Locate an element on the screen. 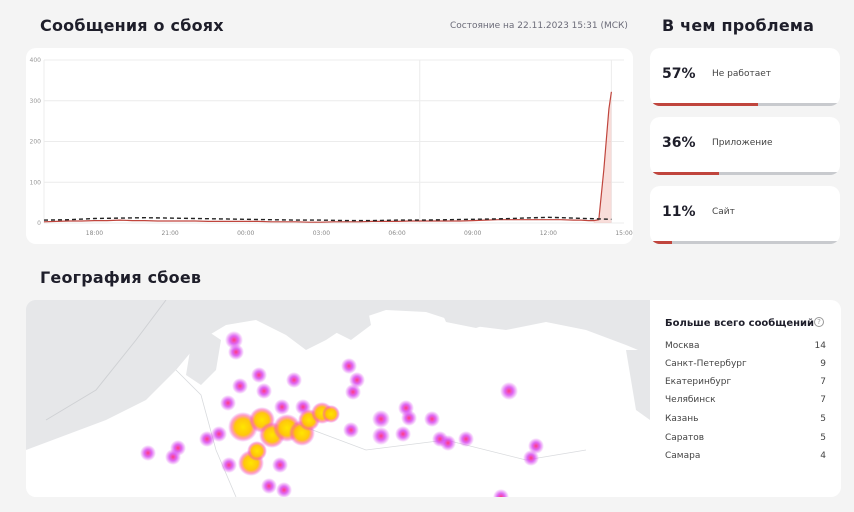 The width and height of the screenshot is (854, 512). city-name: Казань is located at coordinates (682, 419).